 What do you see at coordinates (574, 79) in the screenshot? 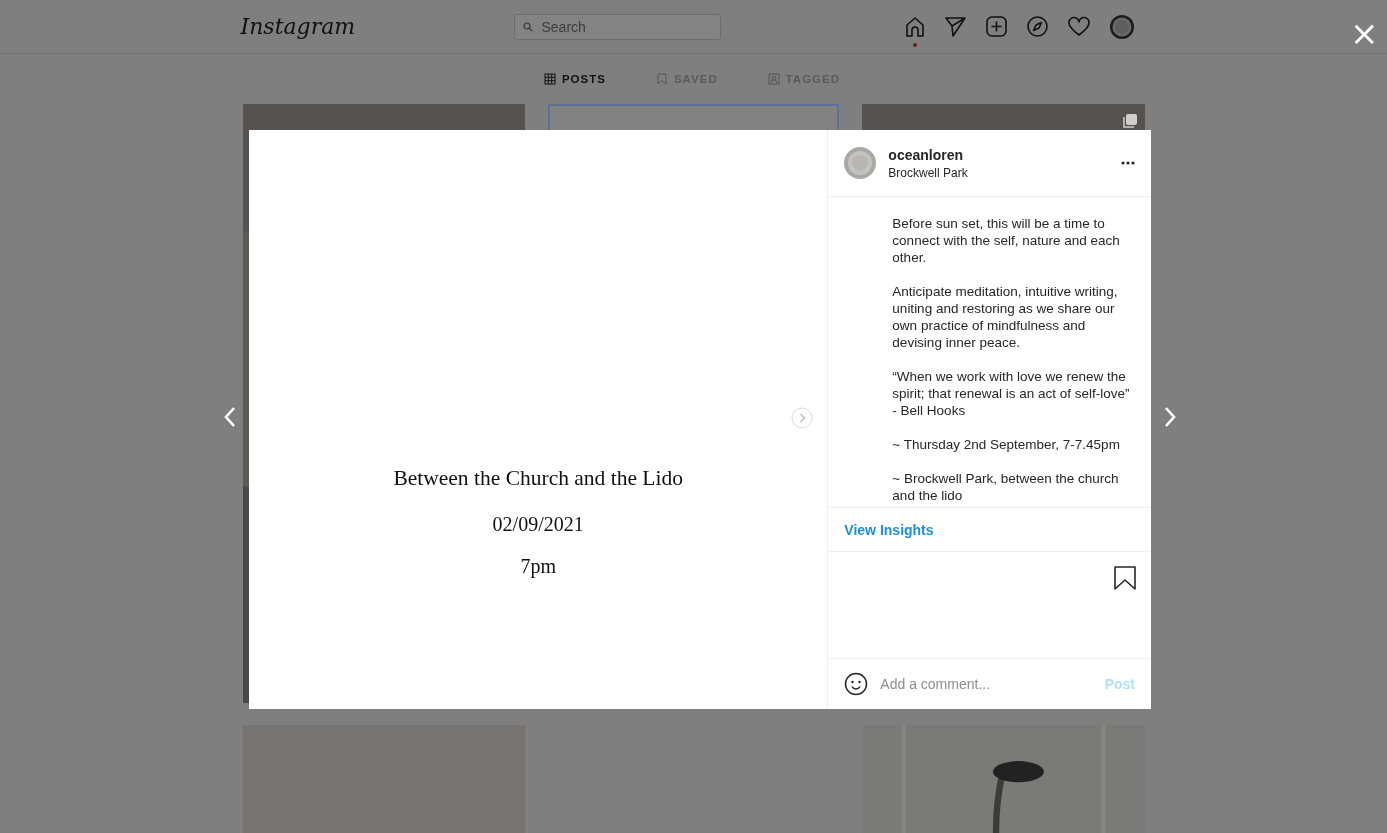
I see `profile-tab: POSTS` at bounding box center [574, 79].